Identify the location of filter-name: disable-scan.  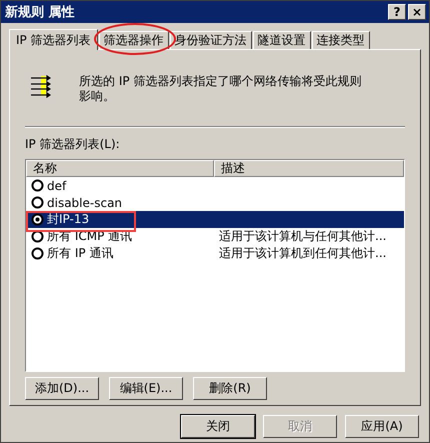
(84, 203).